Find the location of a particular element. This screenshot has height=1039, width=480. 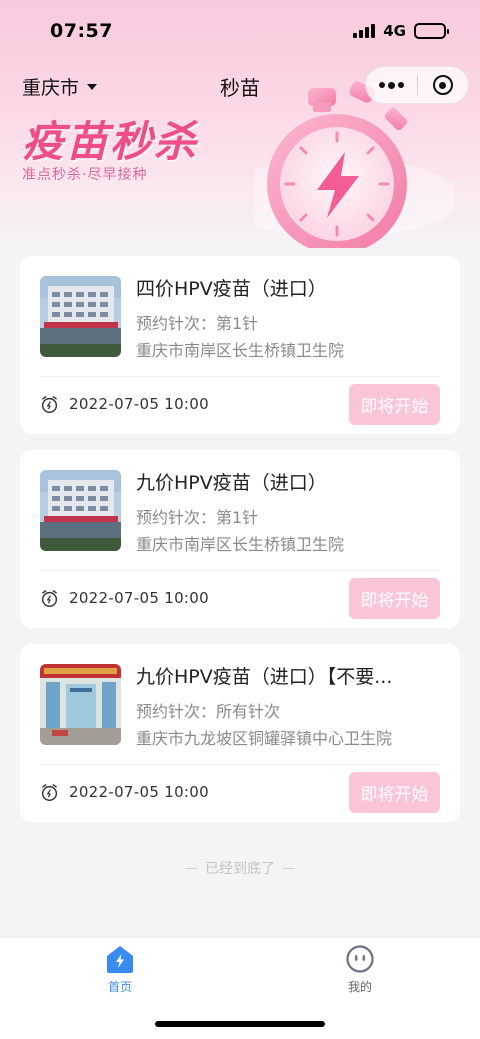

network-type: 4G is located at coordinates (394, 31).